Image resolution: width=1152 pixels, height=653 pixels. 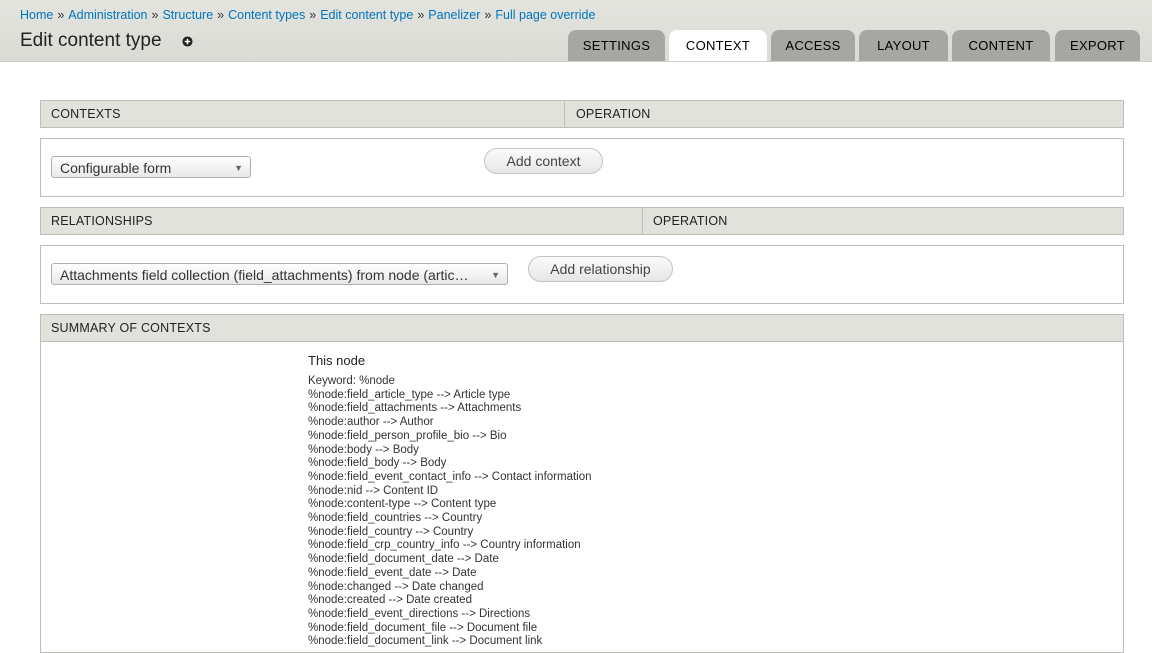 I want to click on context-type-select: Configurable form ▼, so click(x=151, y=167).